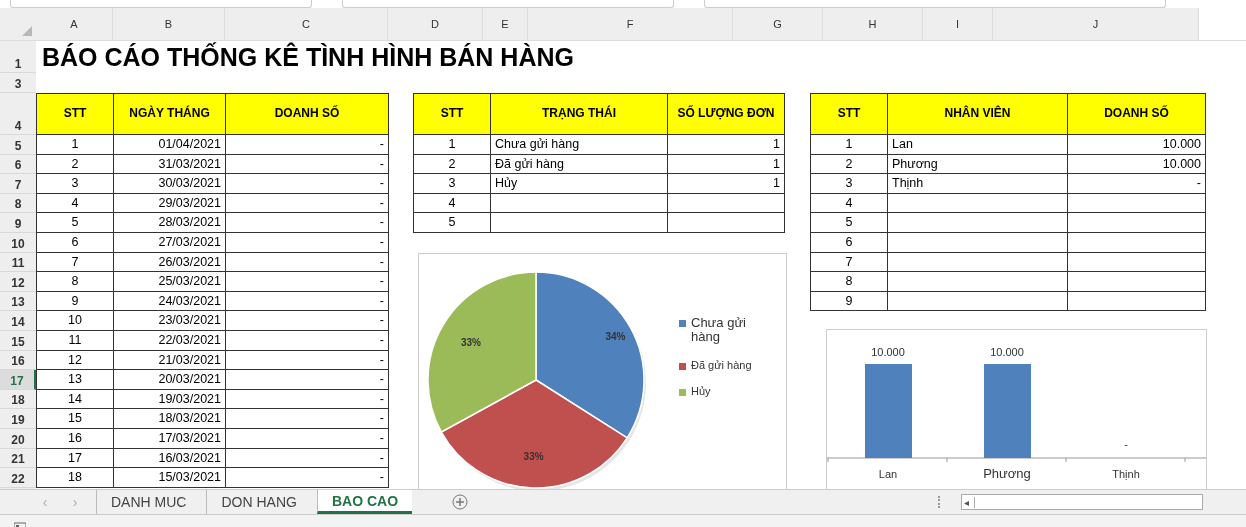  I want to click on sheet-tab: DON HANG, so click(258, 502).